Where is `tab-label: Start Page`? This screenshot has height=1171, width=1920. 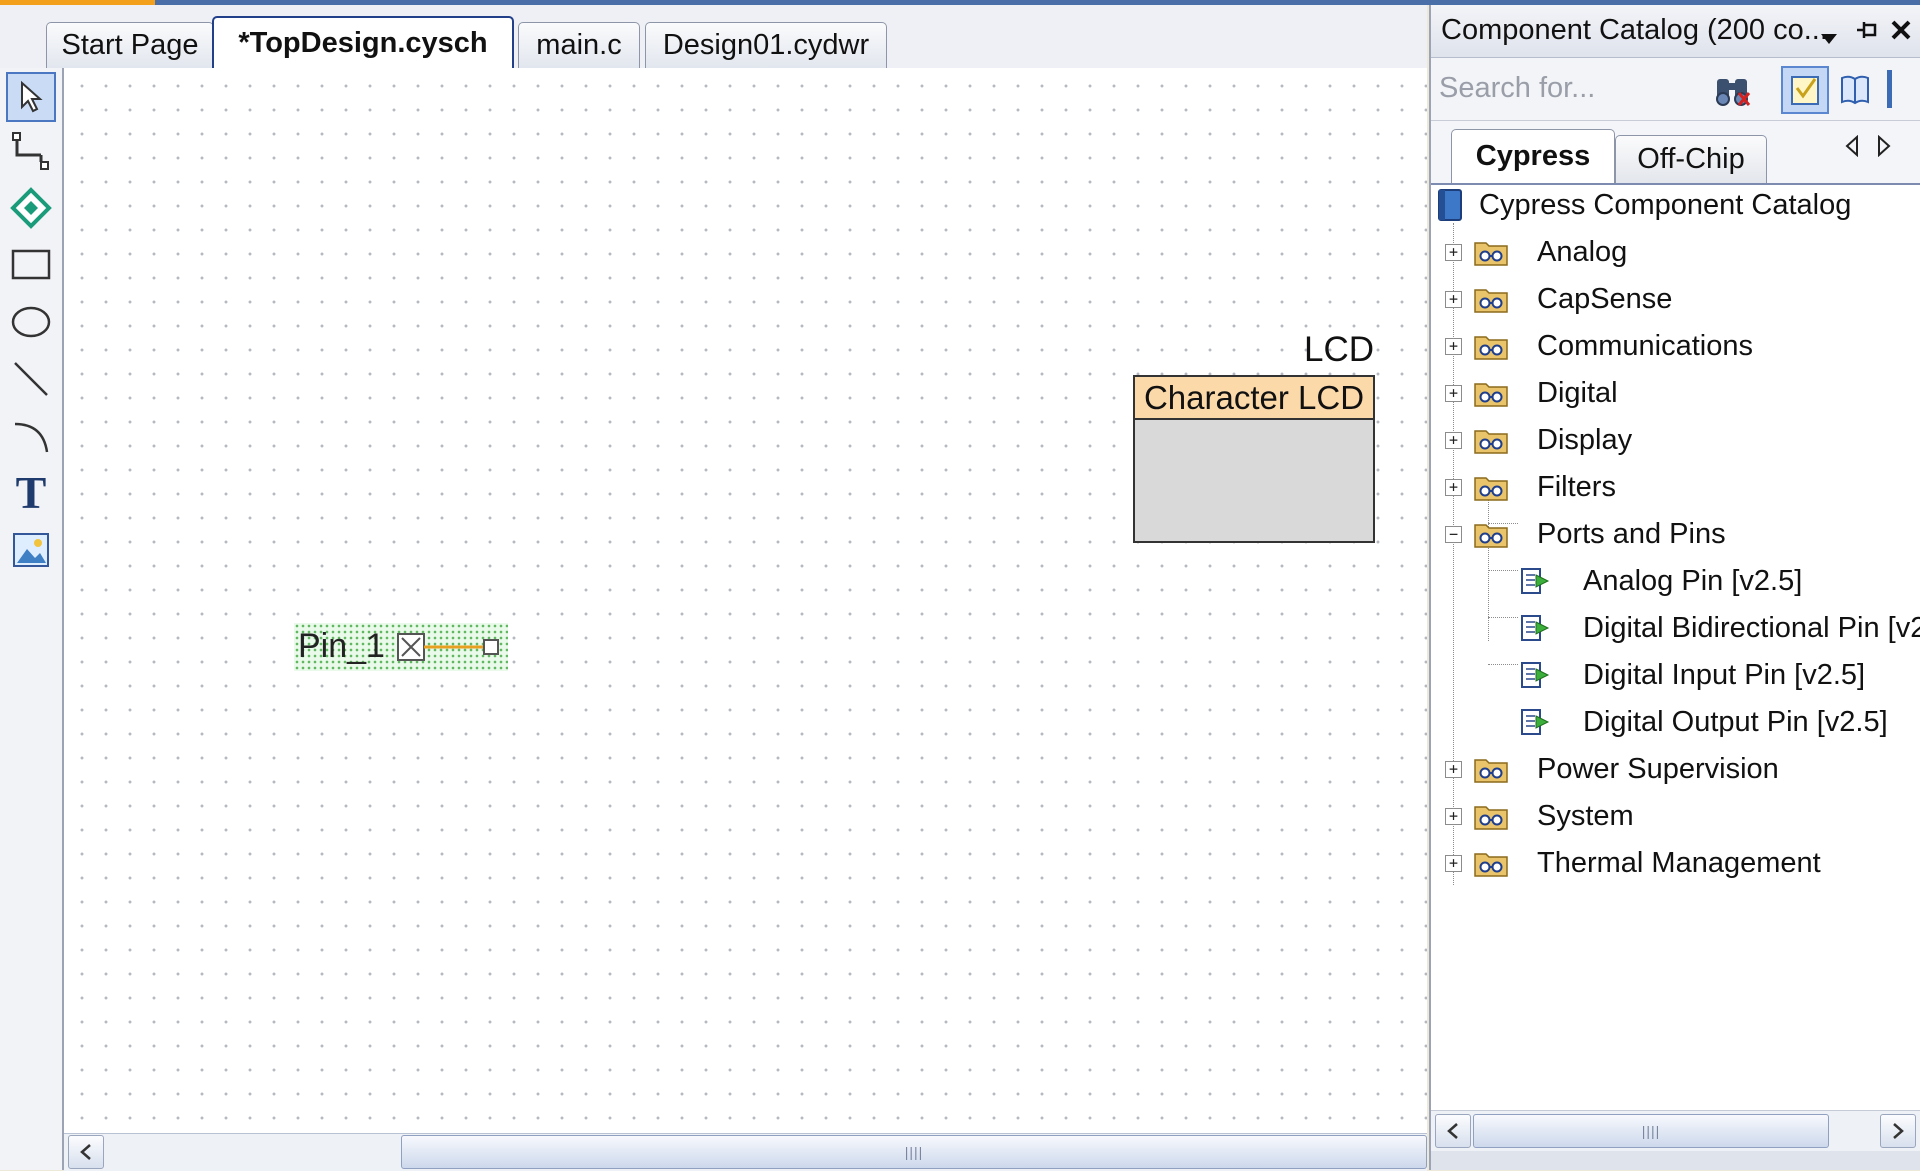
tab-label: Start Page is located at coordinates (130, 45).